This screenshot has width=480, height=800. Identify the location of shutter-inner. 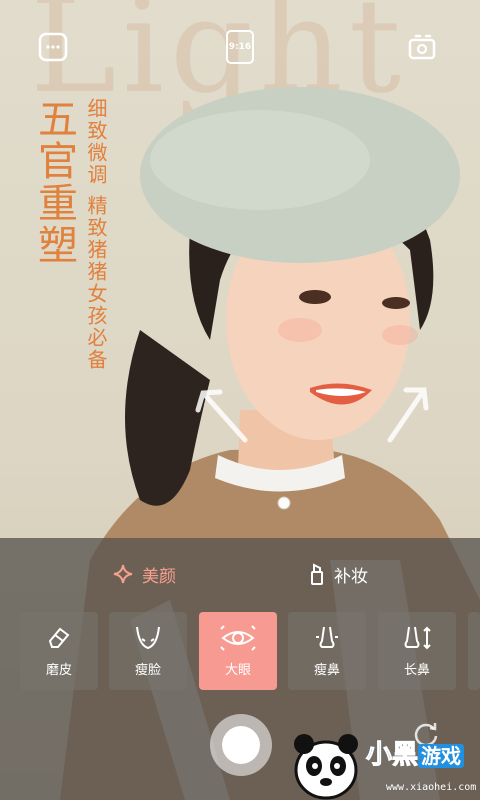
(241, 745).